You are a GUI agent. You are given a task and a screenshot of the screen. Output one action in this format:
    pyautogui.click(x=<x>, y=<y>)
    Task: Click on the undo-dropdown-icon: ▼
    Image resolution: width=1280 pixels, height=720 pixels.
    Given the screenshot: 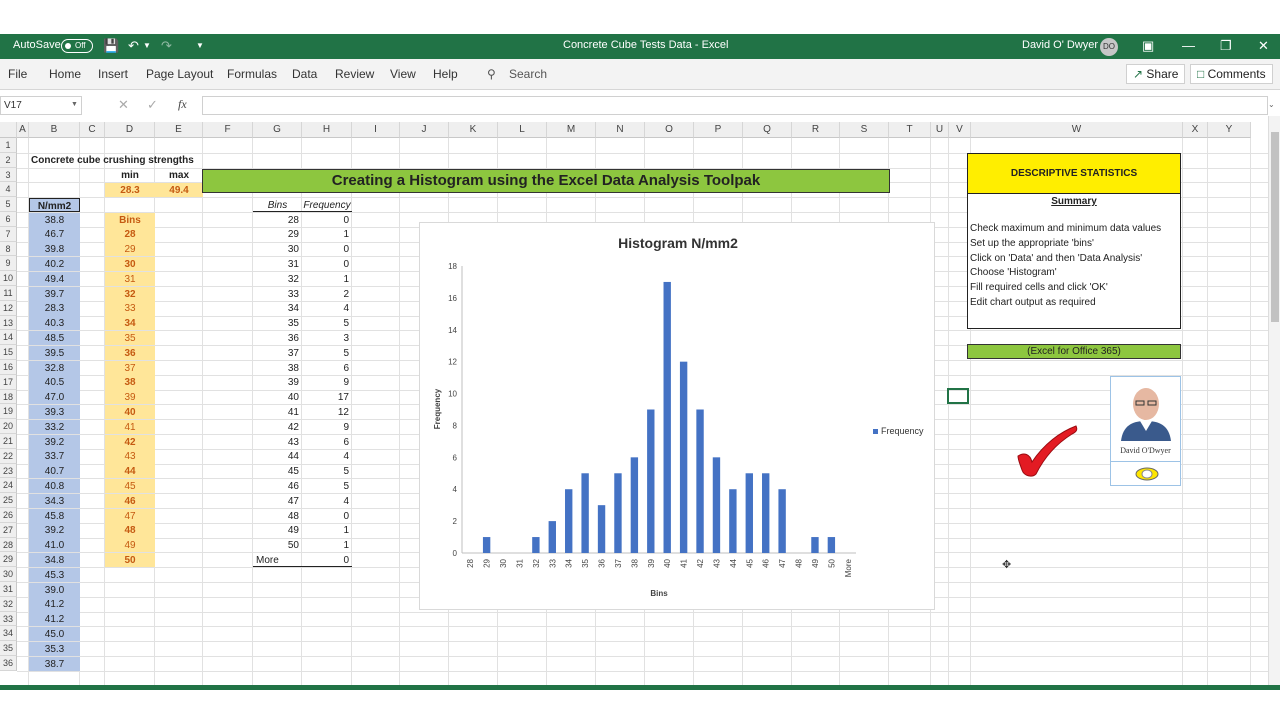 What is the action you would take?
    pyautogui.click(x=147, y=46)
    